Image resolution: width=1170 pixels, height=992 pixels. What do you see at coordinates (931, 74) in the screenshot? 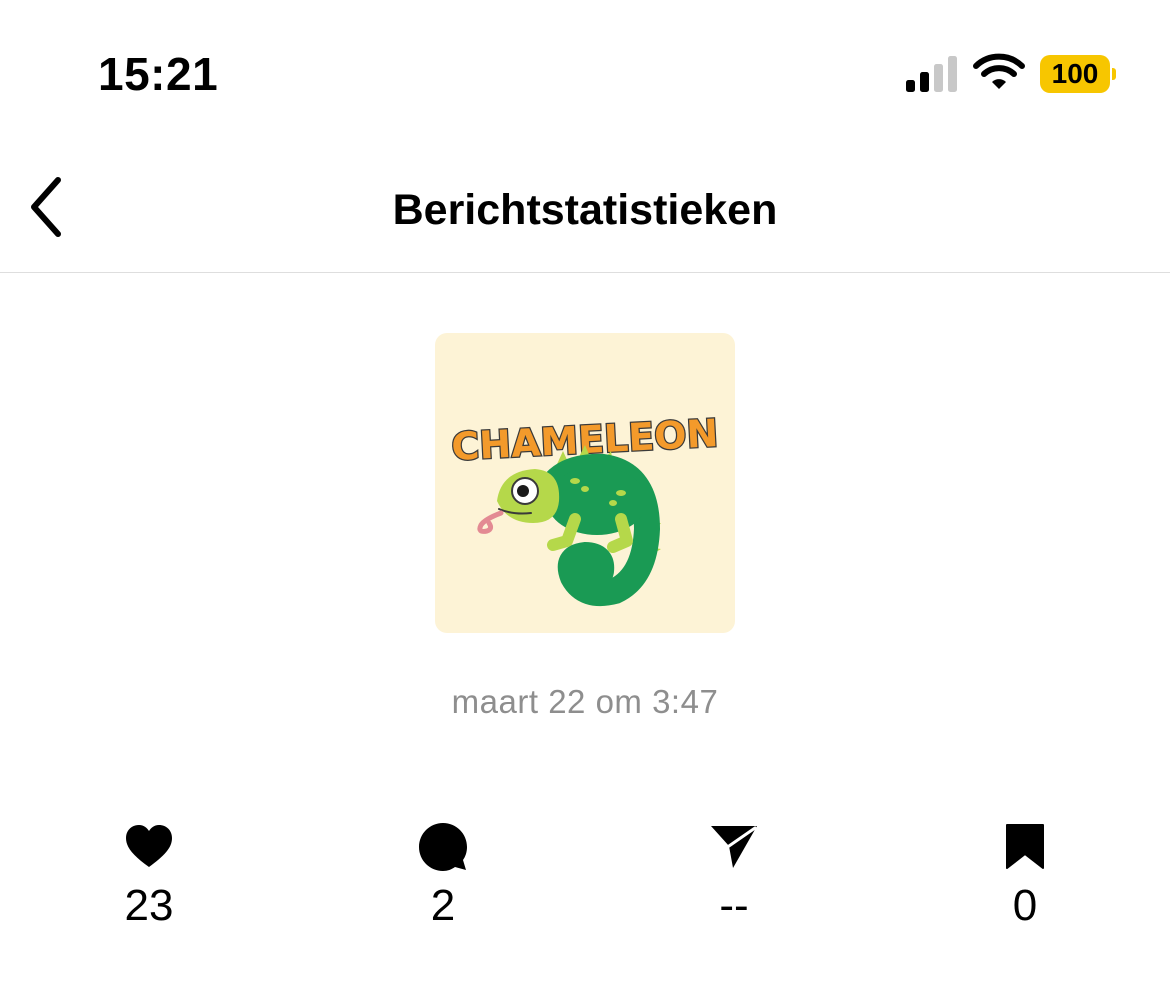
I see `cellular-signal-icon` at bounding box center [931, 74].